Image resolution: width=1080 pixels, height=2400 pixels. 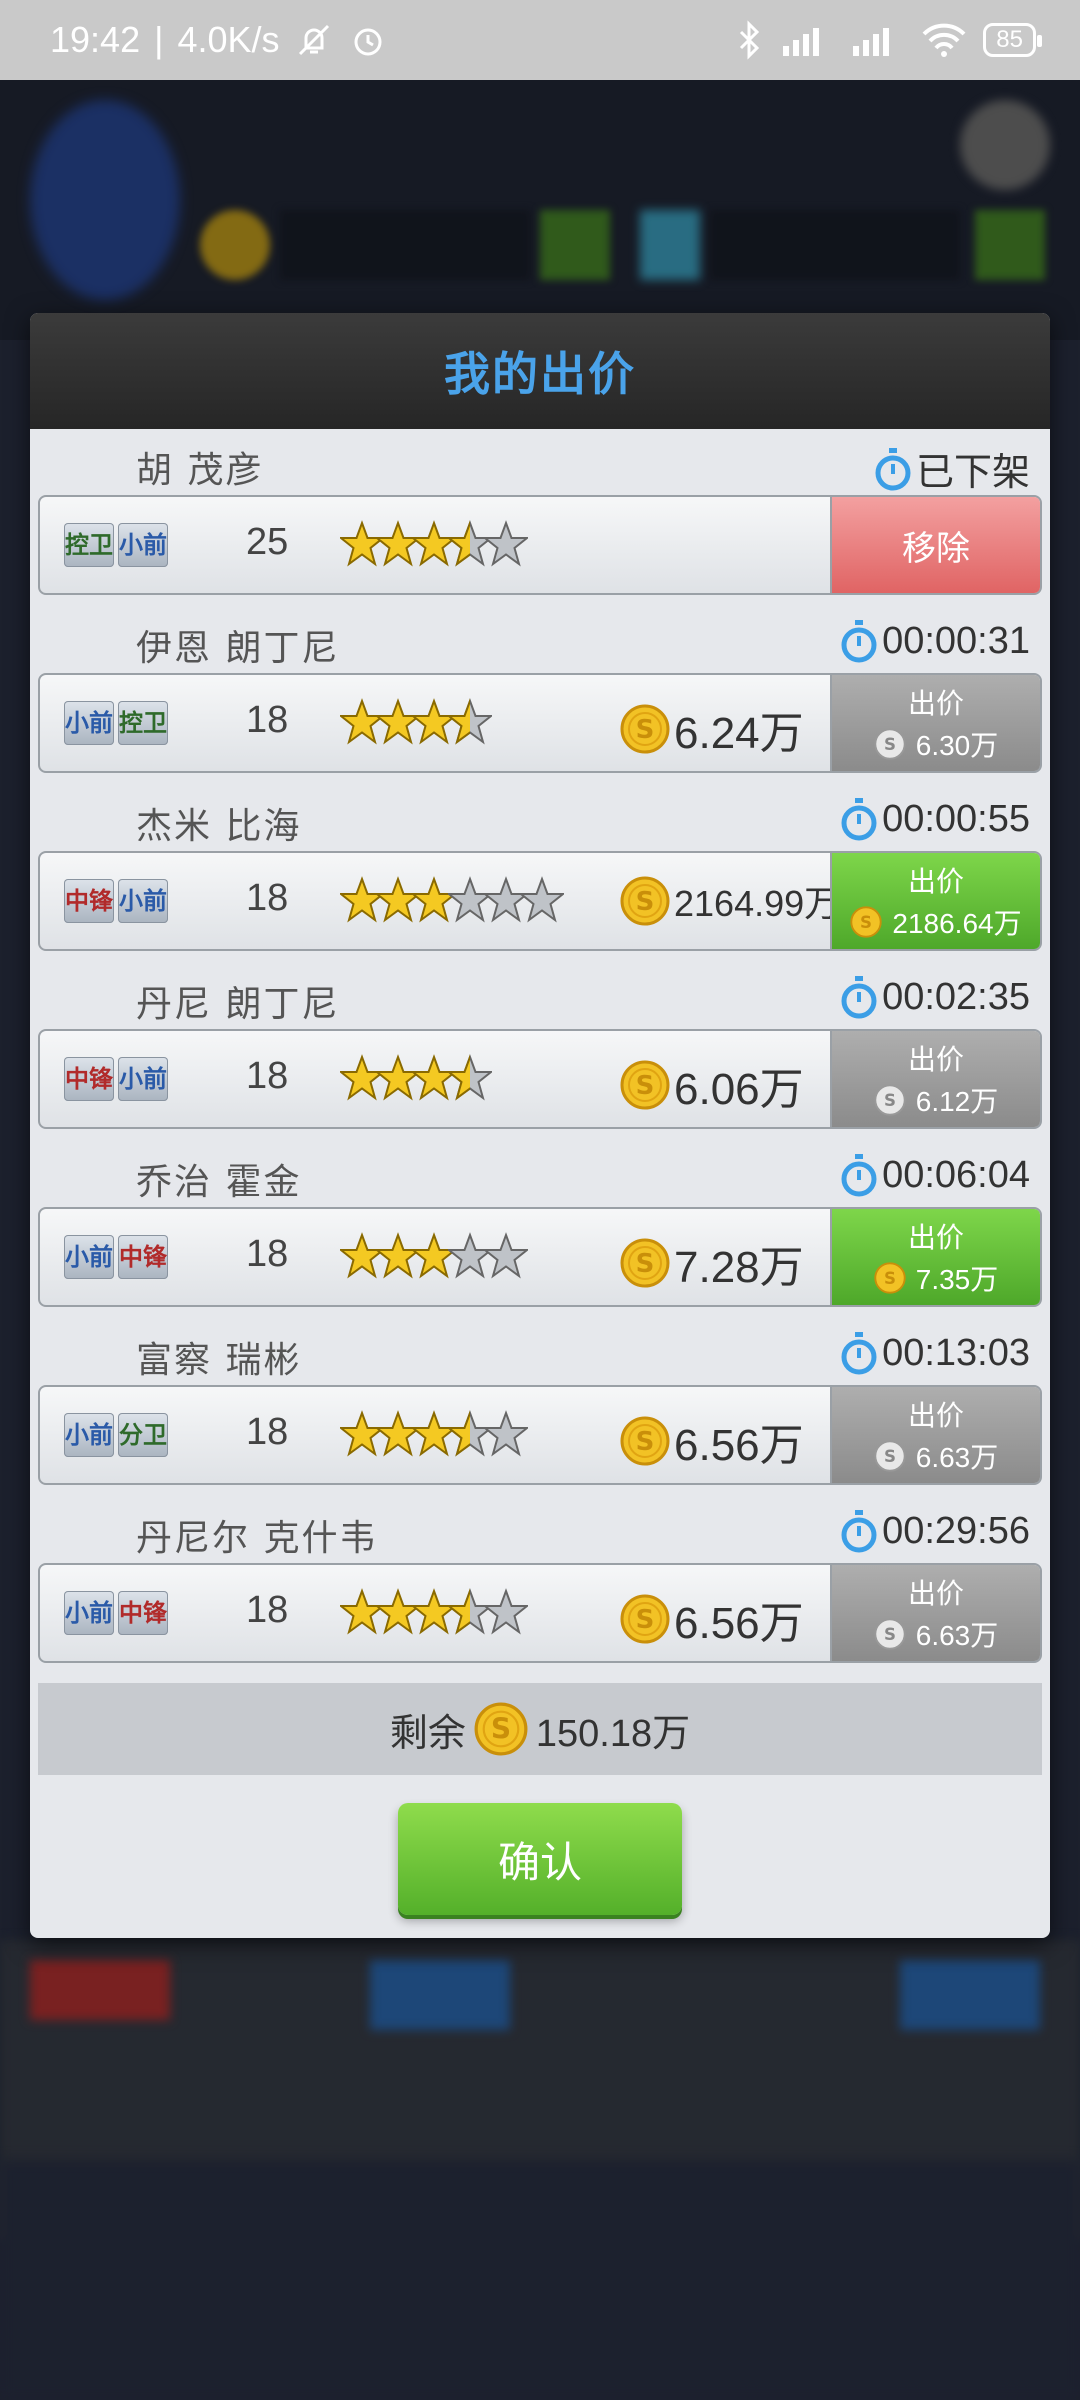 I want to click on current-price: S 6.56万, so click(x=712, y=1441).